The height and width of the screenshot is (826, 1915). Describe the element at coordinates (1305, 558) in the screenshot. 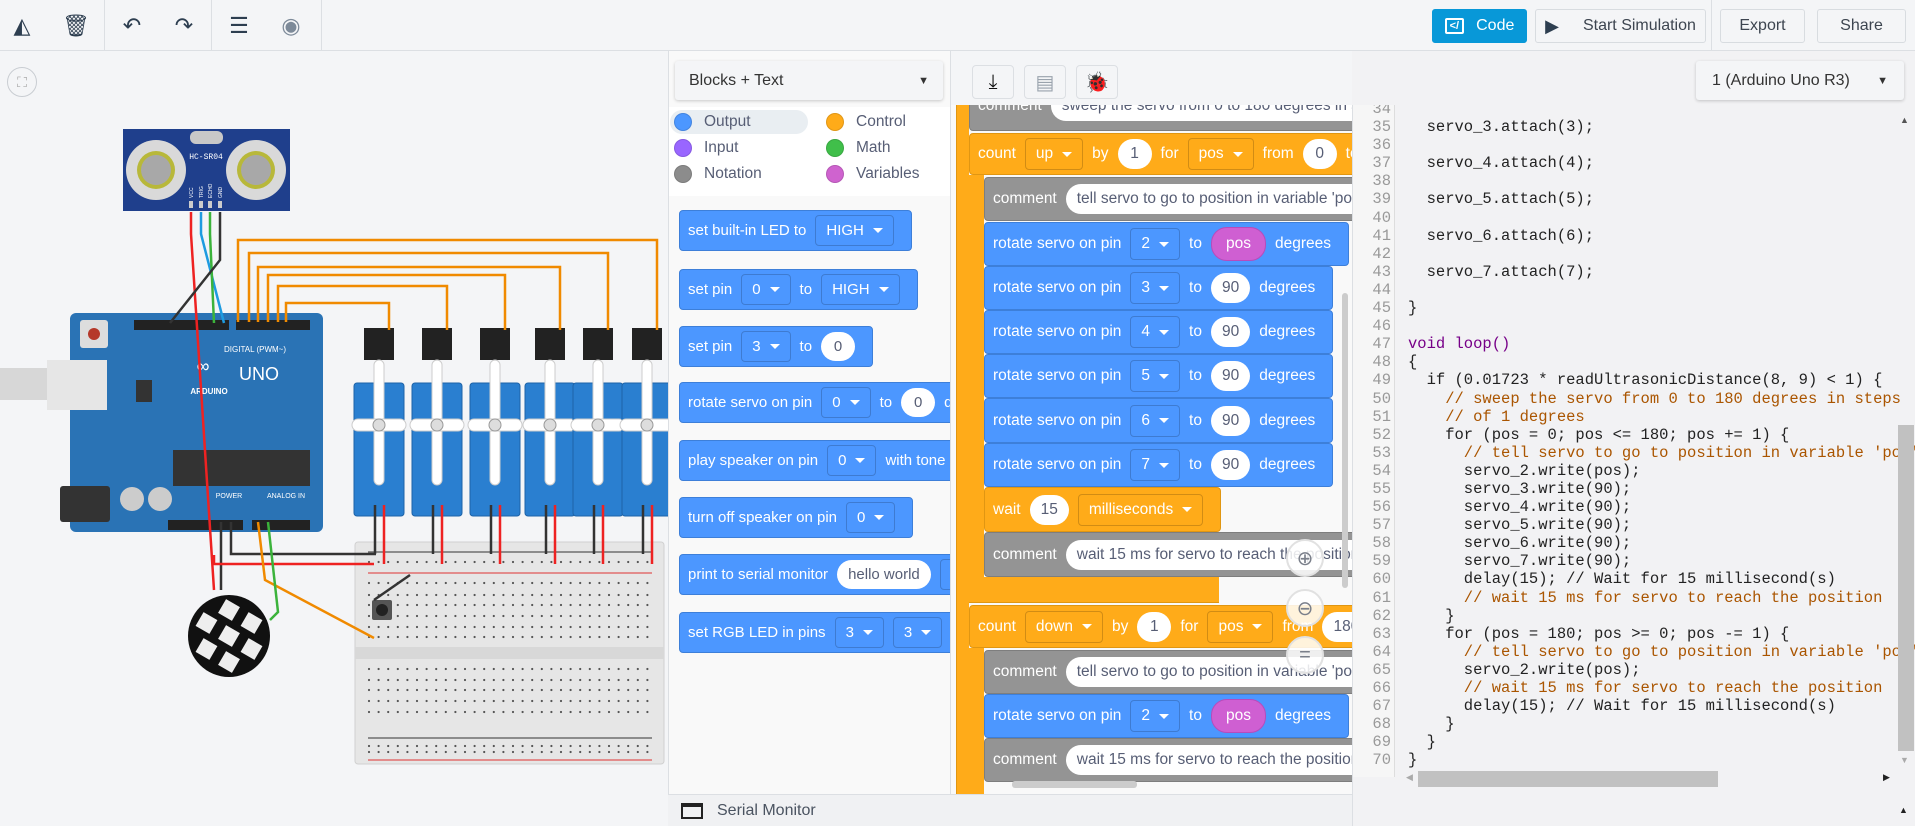

I see `zoom-in-button: ⊕` at that location.